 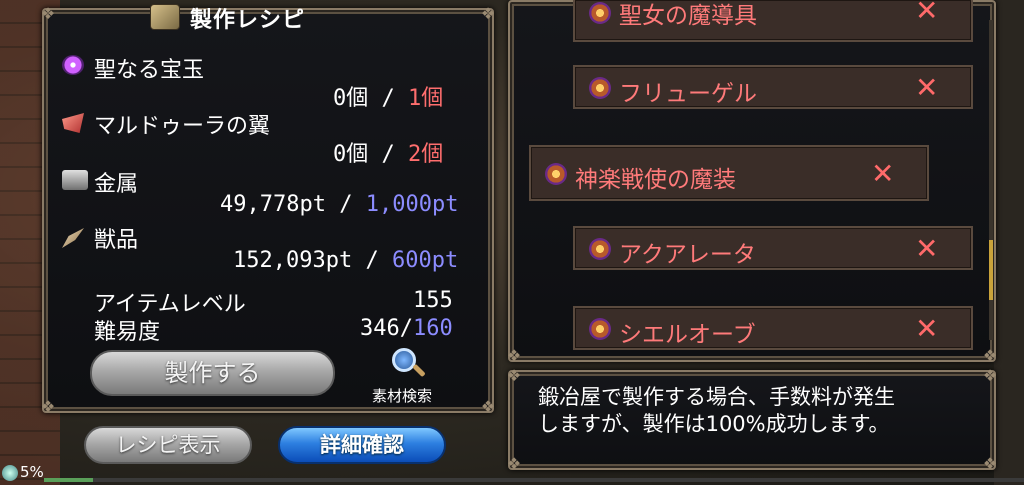 I want to click on material-need: 2個, so click(x=426, y=154).